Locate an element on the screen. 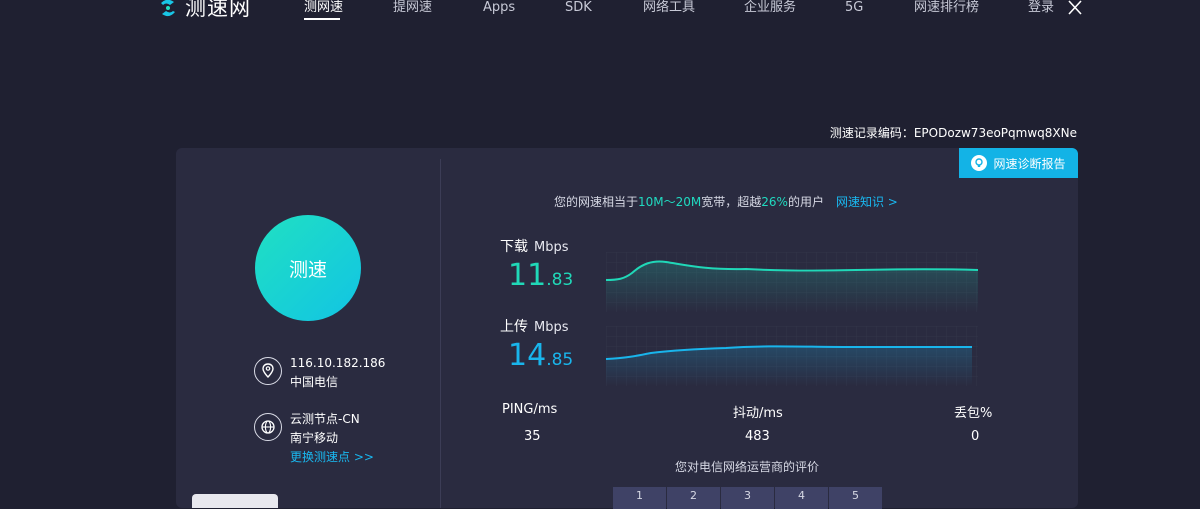 Image resolution: width=1200 pixels, height=509 pixels. nav-sdk: SDK is located at coordinates (578, 8).